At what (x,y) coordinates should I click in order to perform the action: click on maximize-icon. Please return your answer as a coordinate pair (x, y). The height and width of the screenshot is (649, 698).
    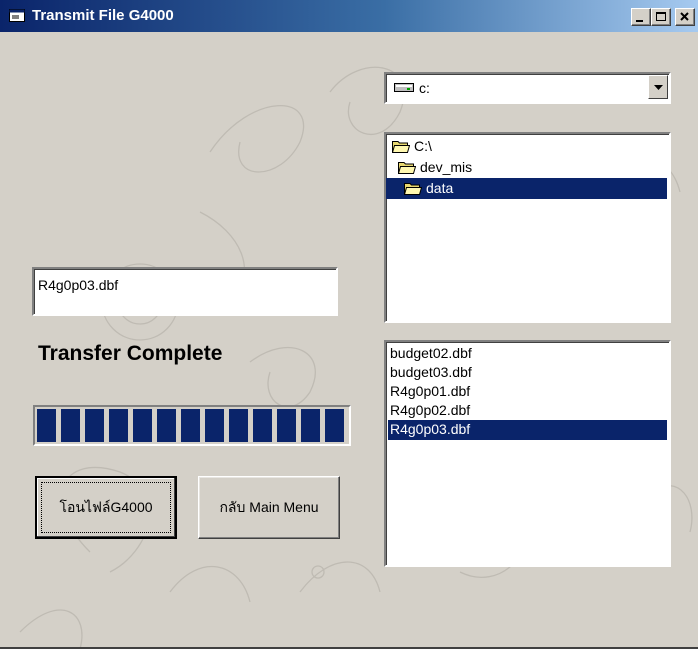
    Looking at the image, I should click on (661, 16).